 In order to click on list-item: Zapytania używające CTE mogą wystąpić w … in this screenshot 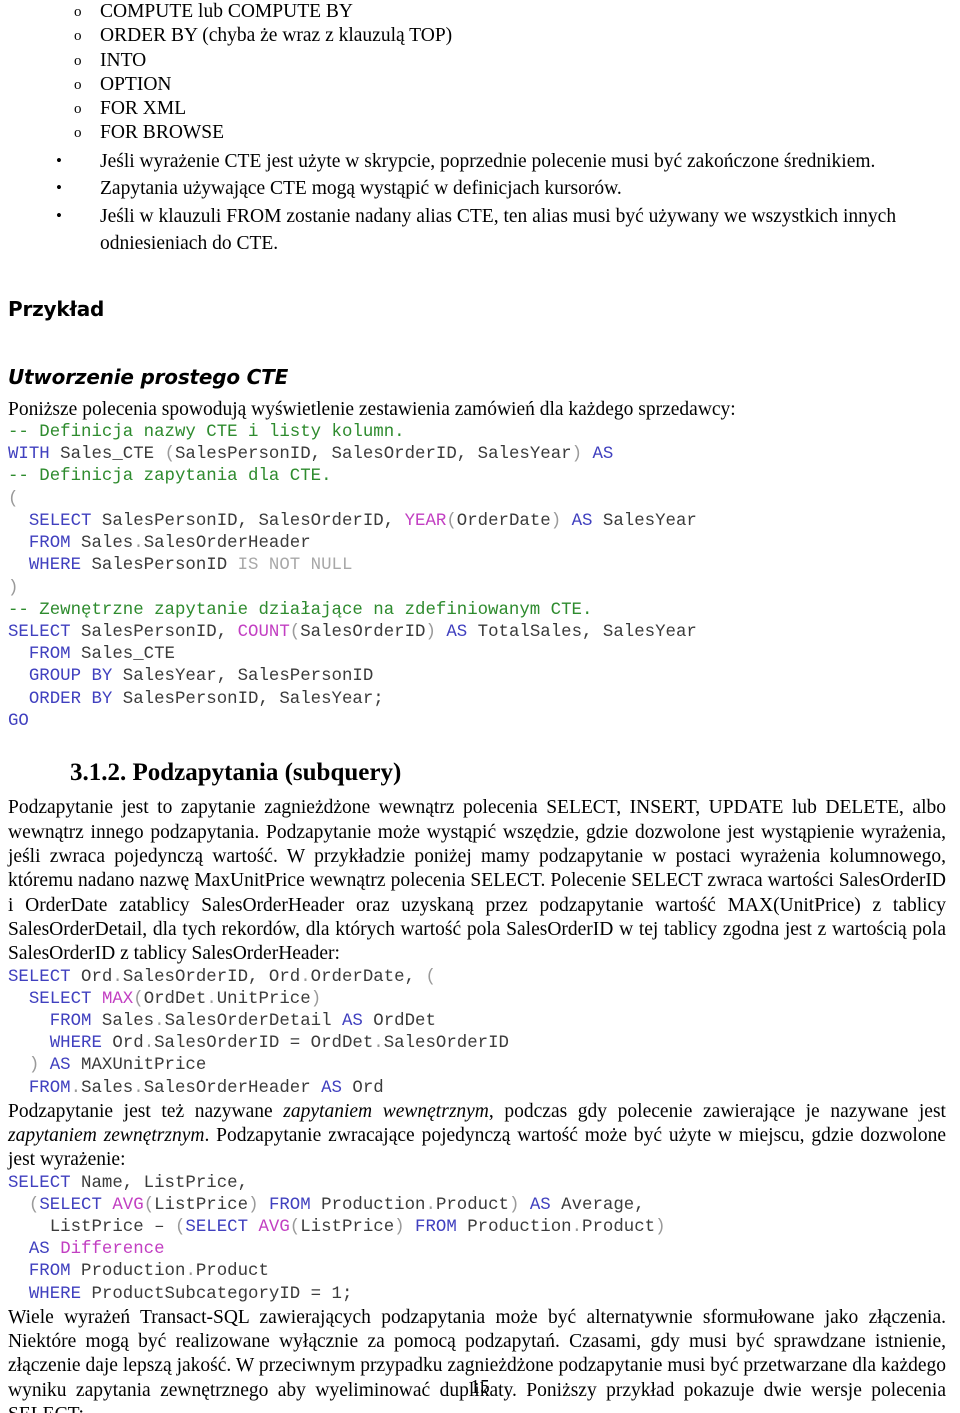, I will do `click(501, 188)`.